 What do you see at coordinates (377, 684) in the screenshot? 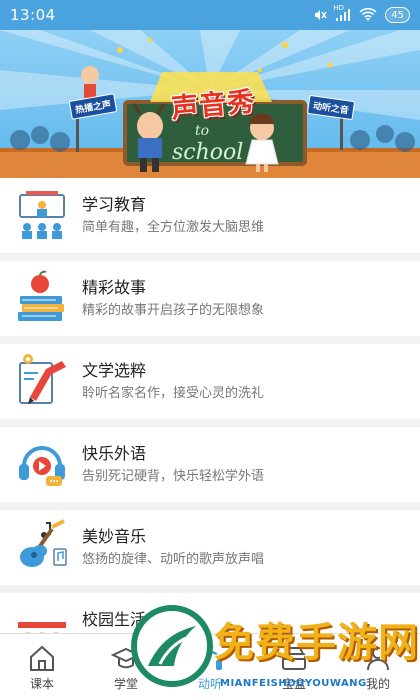
I see `nav-label: 我的` at bounding box center [377, 684].